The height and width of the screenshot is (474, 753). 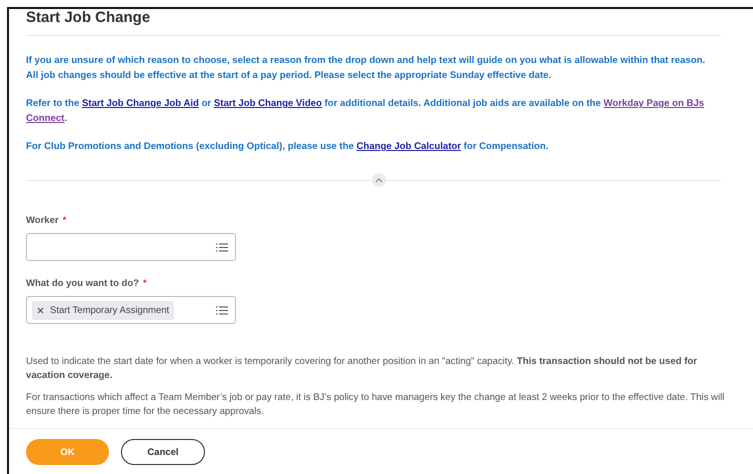 What do you see at coordinates (654, 103) in the screenshot?
I see `link: Workday Page on BJs` at bounding box center [654, 103].